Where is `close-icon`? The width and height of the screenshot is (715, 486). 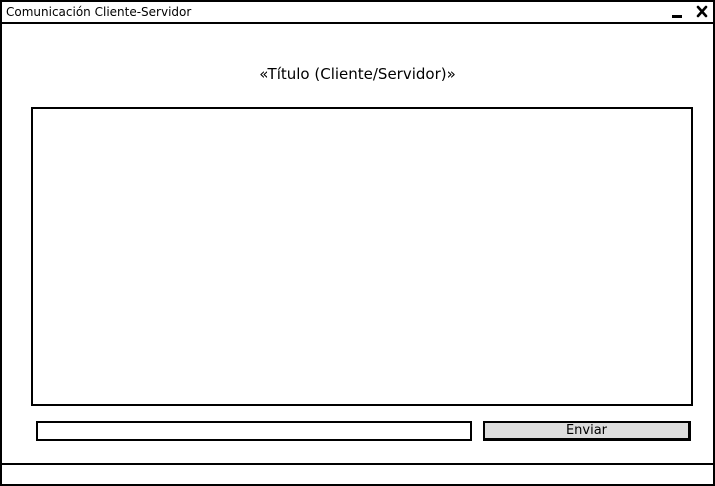 close-icon is located at coordinates (702, 11).